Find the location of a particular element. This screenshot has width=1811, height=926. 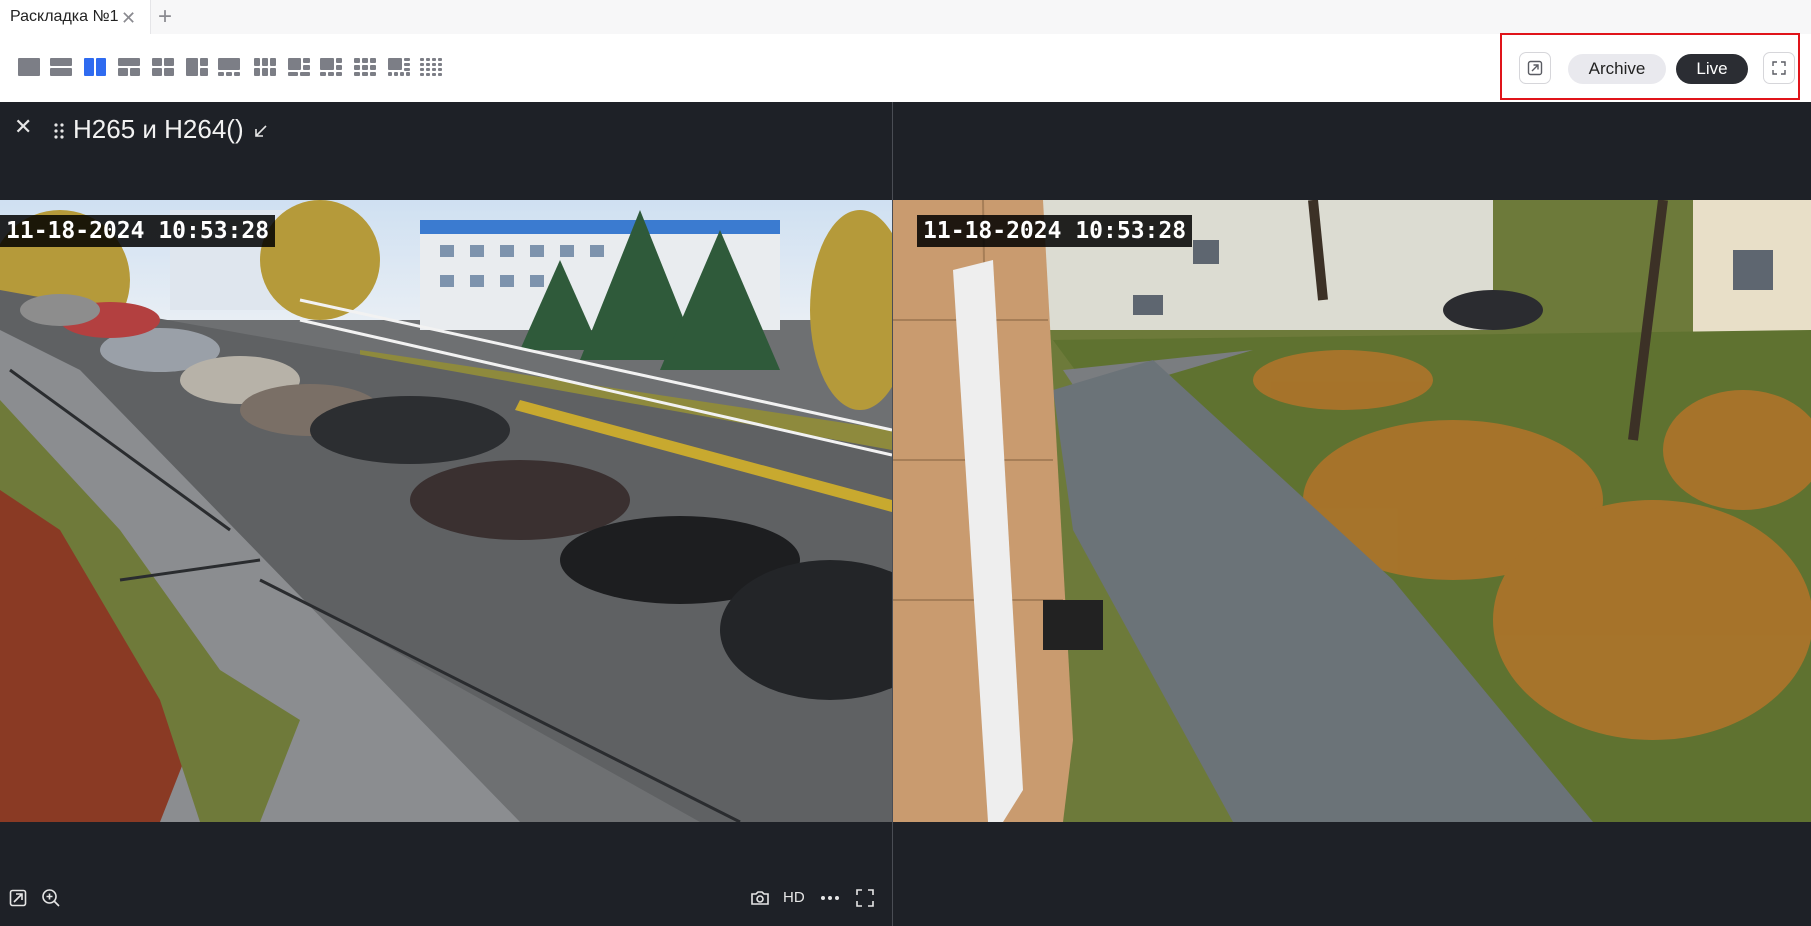

plus-icon: + is located at coordinates (165, 17).